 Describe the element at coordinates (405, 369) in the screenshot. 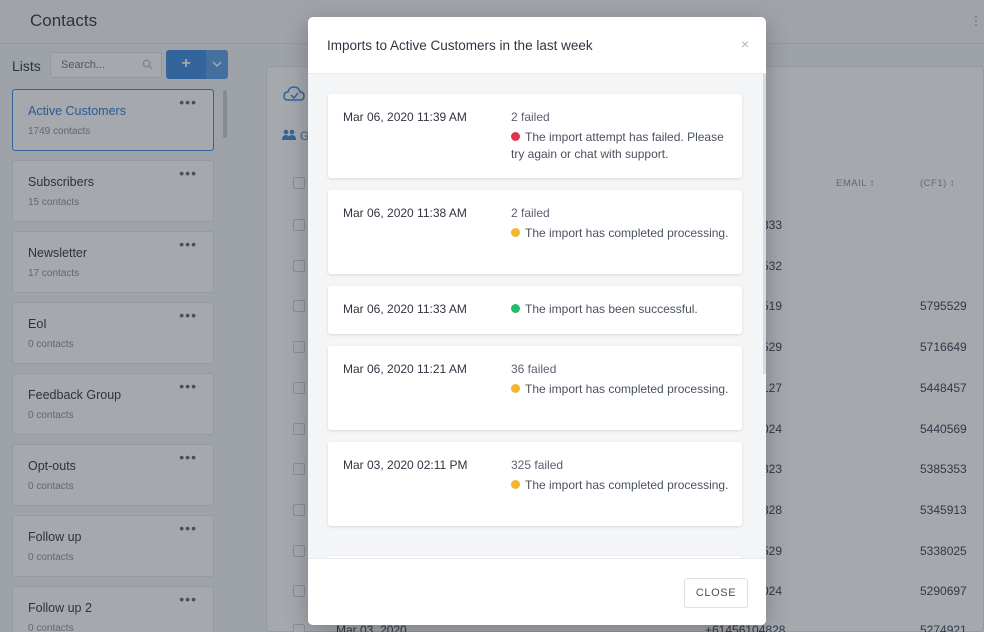

I see `import-date: Mar 06, 2020 11:21 AM` at that location.